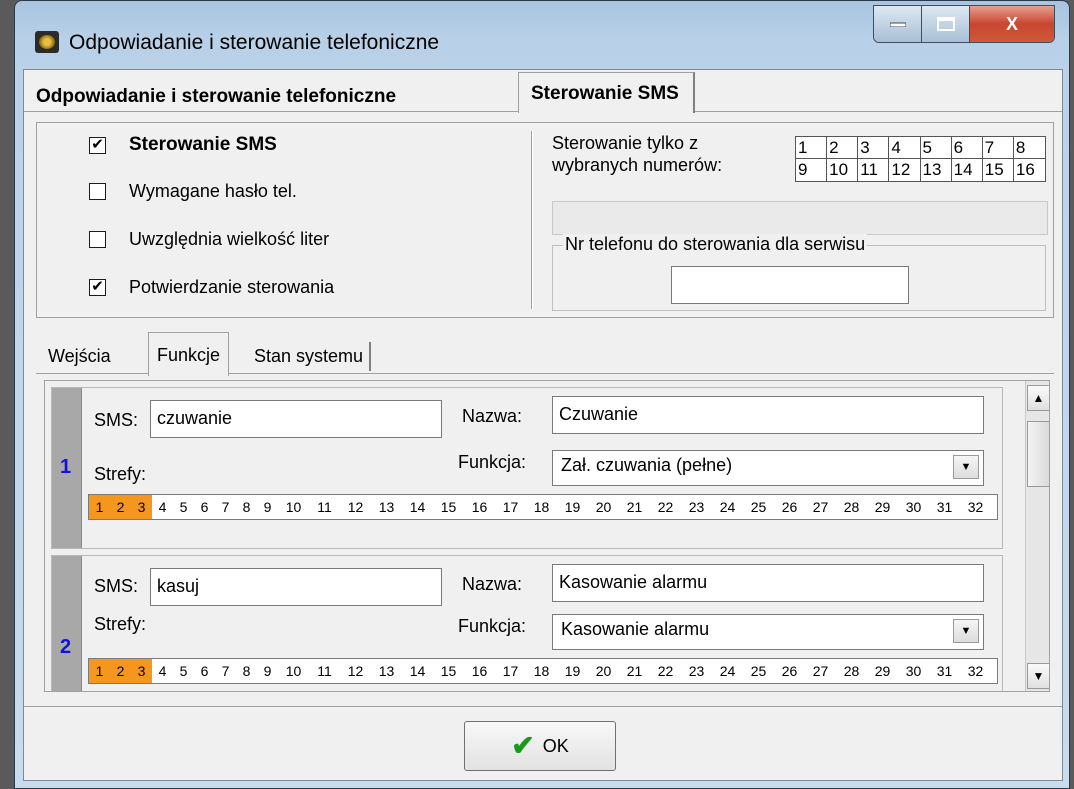 Image resolution: width=1074 pixels, height=789 pixels. Describe the element at coordinates (946, 24) in the screenshot. I see `maximize-button` at that location.